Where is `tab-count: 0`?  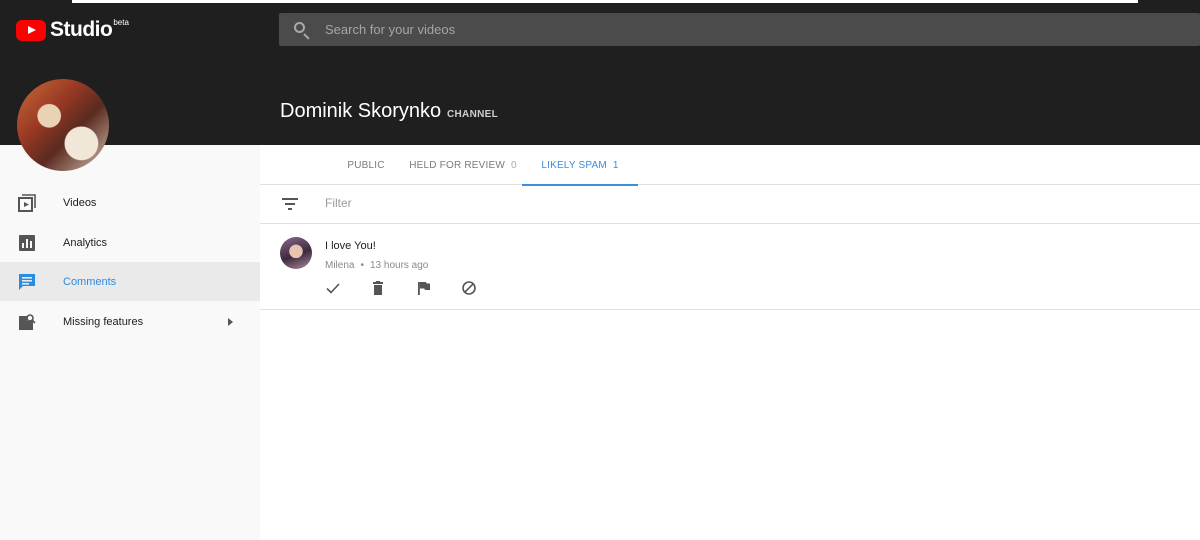 tab-count: 0 is located at coordinates (514, 165).